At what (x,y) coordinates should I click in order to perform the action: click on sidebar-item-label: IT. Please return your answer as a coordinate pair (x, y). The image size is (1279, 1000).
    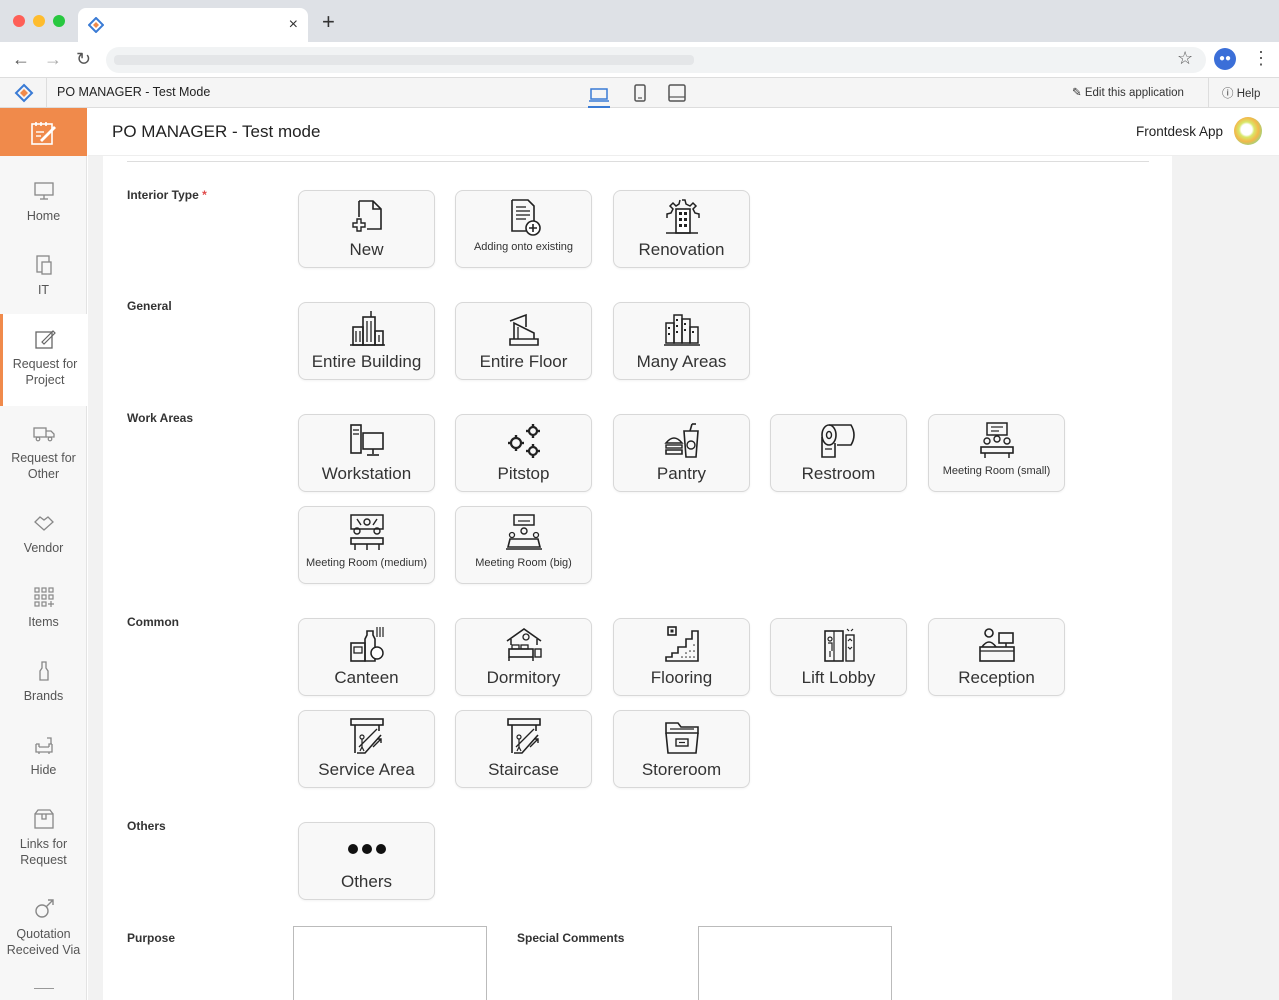
    Looking at the image, I should click on (43, 290).